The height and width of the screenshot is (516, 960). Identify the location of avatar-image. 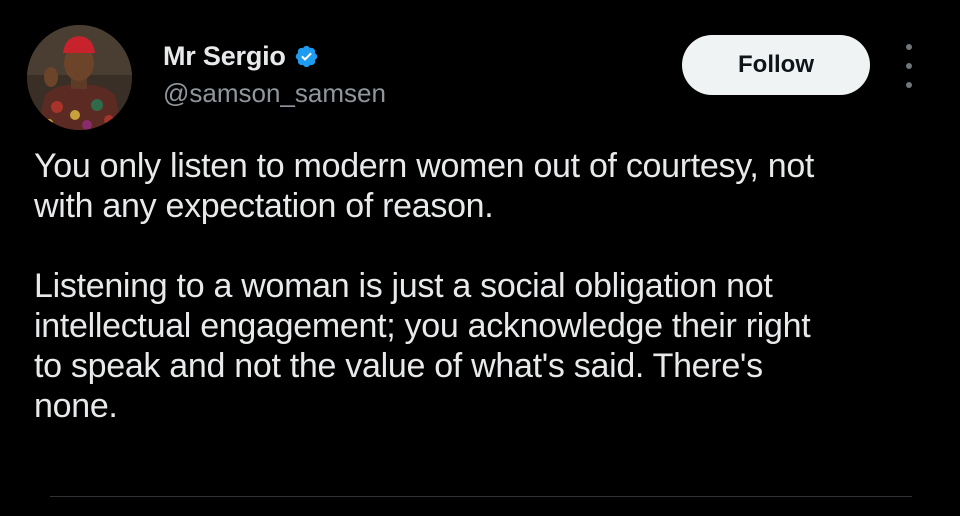
(79, 77).